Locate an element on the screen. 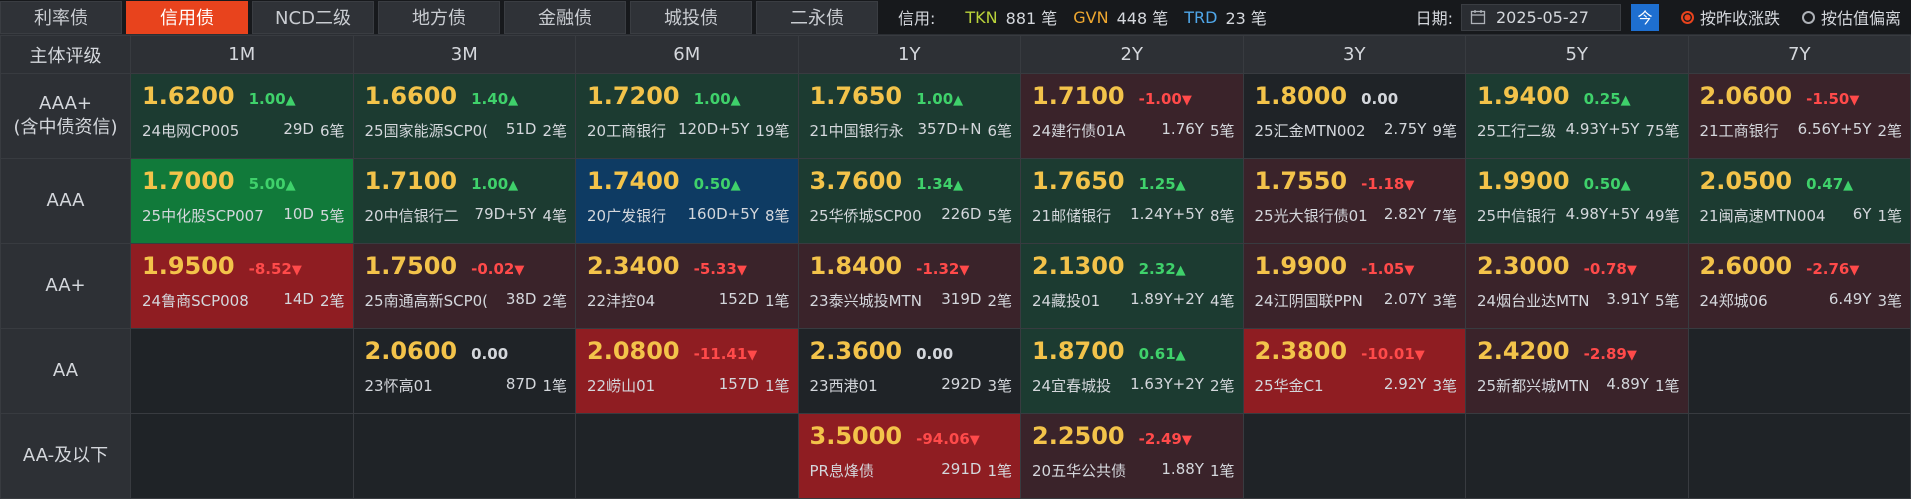 The height and width of the screenshot is (499, 1911). change-text: 0.47 is located at coordinates (1825, 184).